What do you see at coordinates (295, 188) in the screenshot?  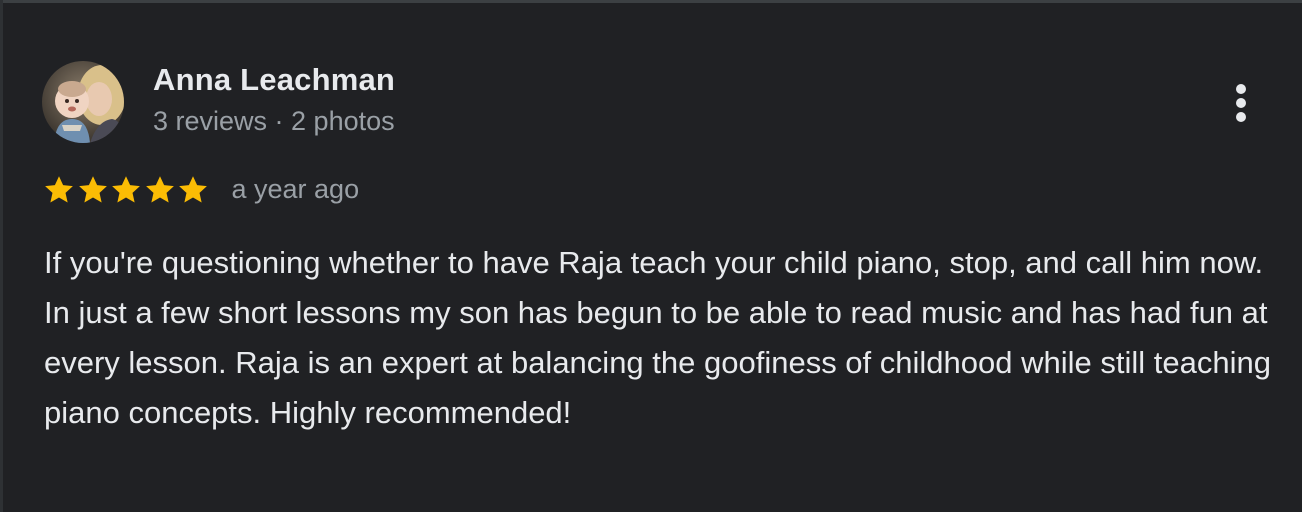 I see `review-time: a year ago` at bounding box center [295, 188].